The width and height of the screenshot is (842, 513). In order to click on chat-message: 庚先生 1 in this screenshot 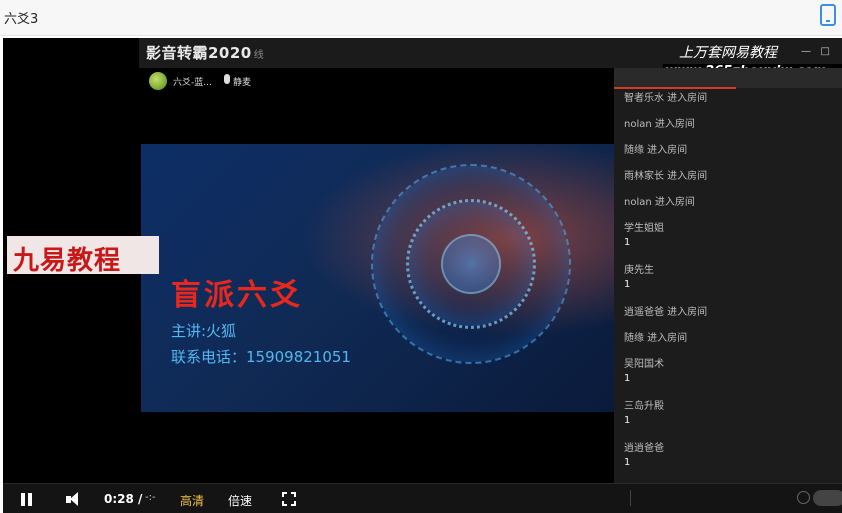, I will do `click(731, 278)`.